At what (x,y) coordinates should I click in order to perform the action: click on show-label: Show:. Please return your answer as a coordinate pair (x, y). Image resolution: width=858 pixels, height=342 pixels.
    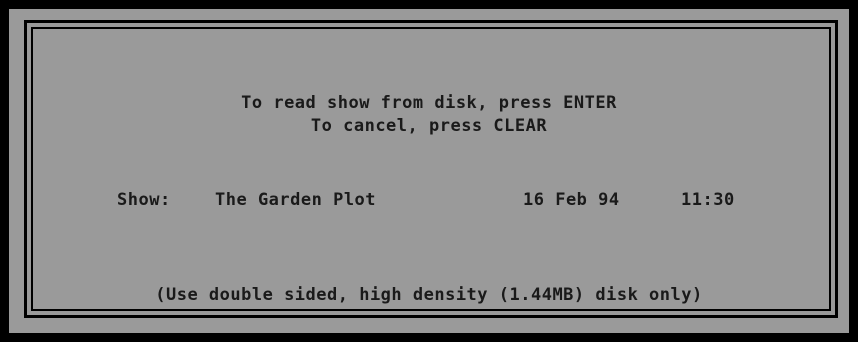
    Looking at the image, I should click on (144, 200).